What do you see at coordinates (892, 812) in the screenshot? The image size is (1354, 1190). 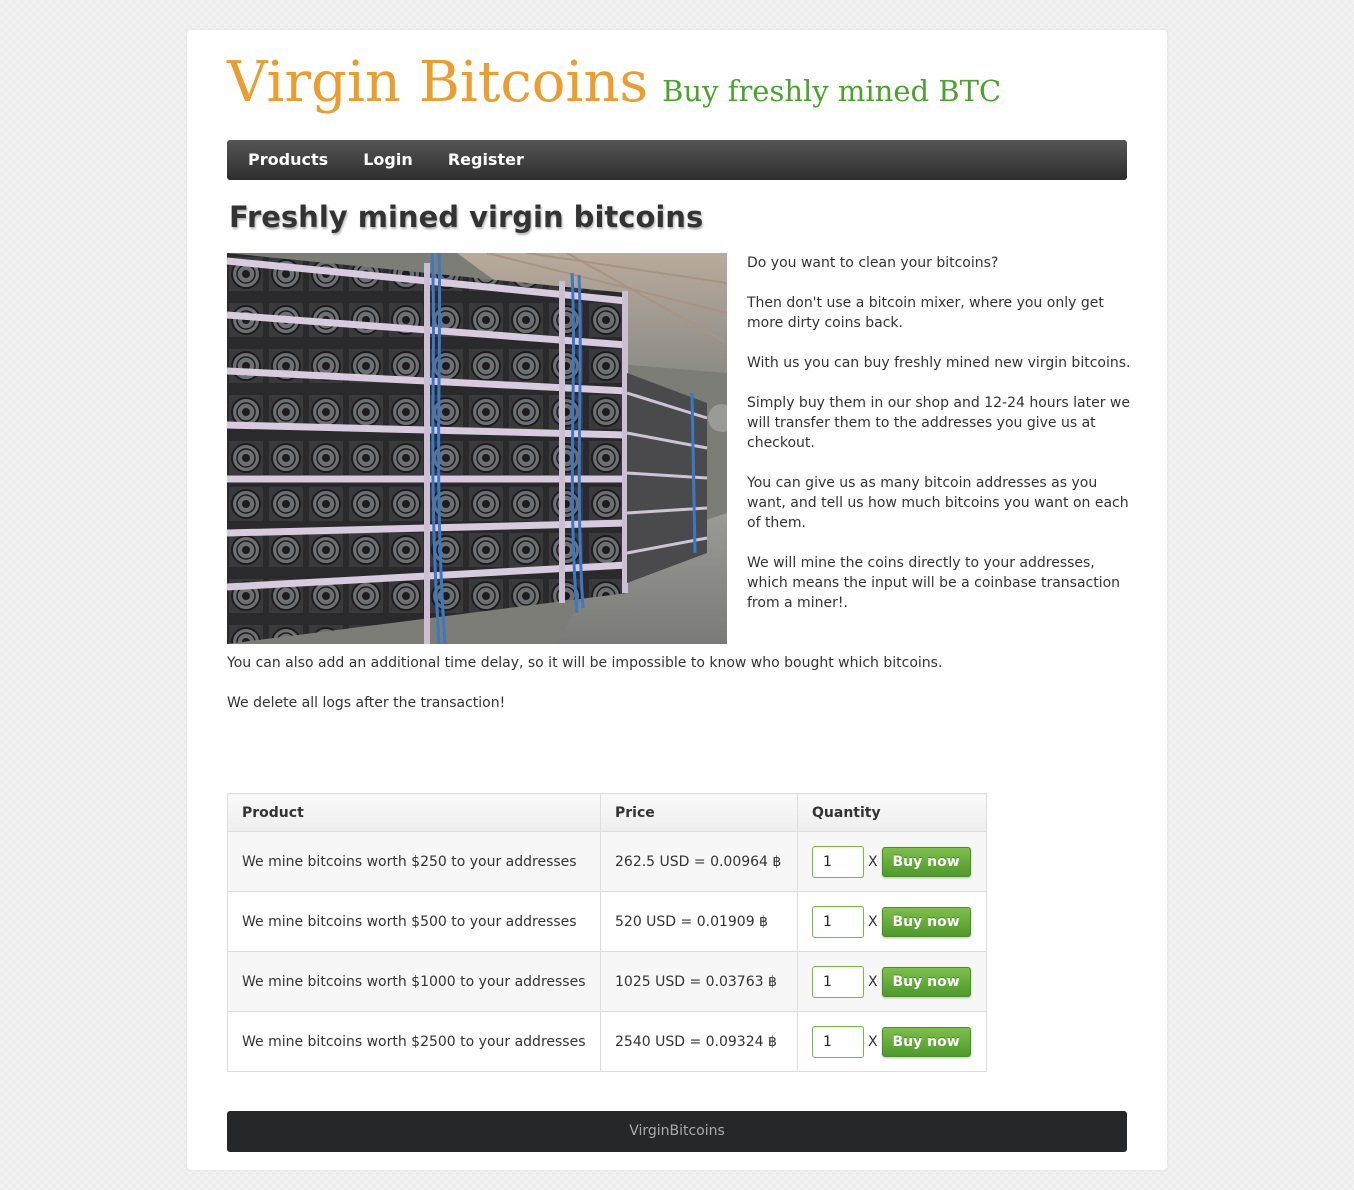 I see `column-header-quantity: Quantity` at bounding box center [892, 812].